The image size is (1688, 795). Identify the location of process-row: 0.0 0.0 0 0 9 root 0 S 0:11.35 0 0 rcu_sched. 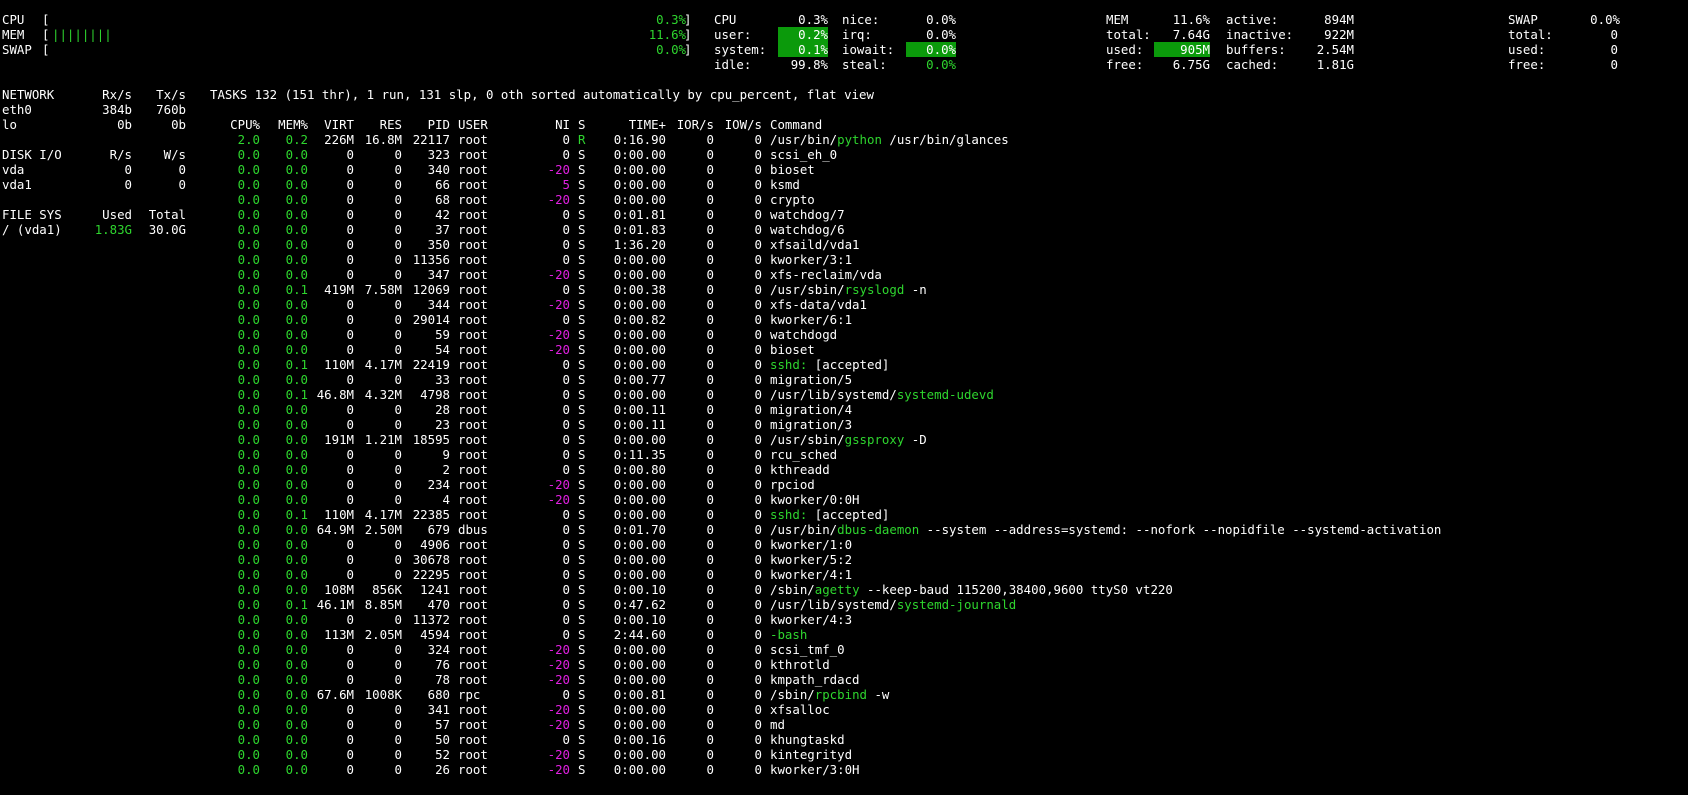
(844, 454).